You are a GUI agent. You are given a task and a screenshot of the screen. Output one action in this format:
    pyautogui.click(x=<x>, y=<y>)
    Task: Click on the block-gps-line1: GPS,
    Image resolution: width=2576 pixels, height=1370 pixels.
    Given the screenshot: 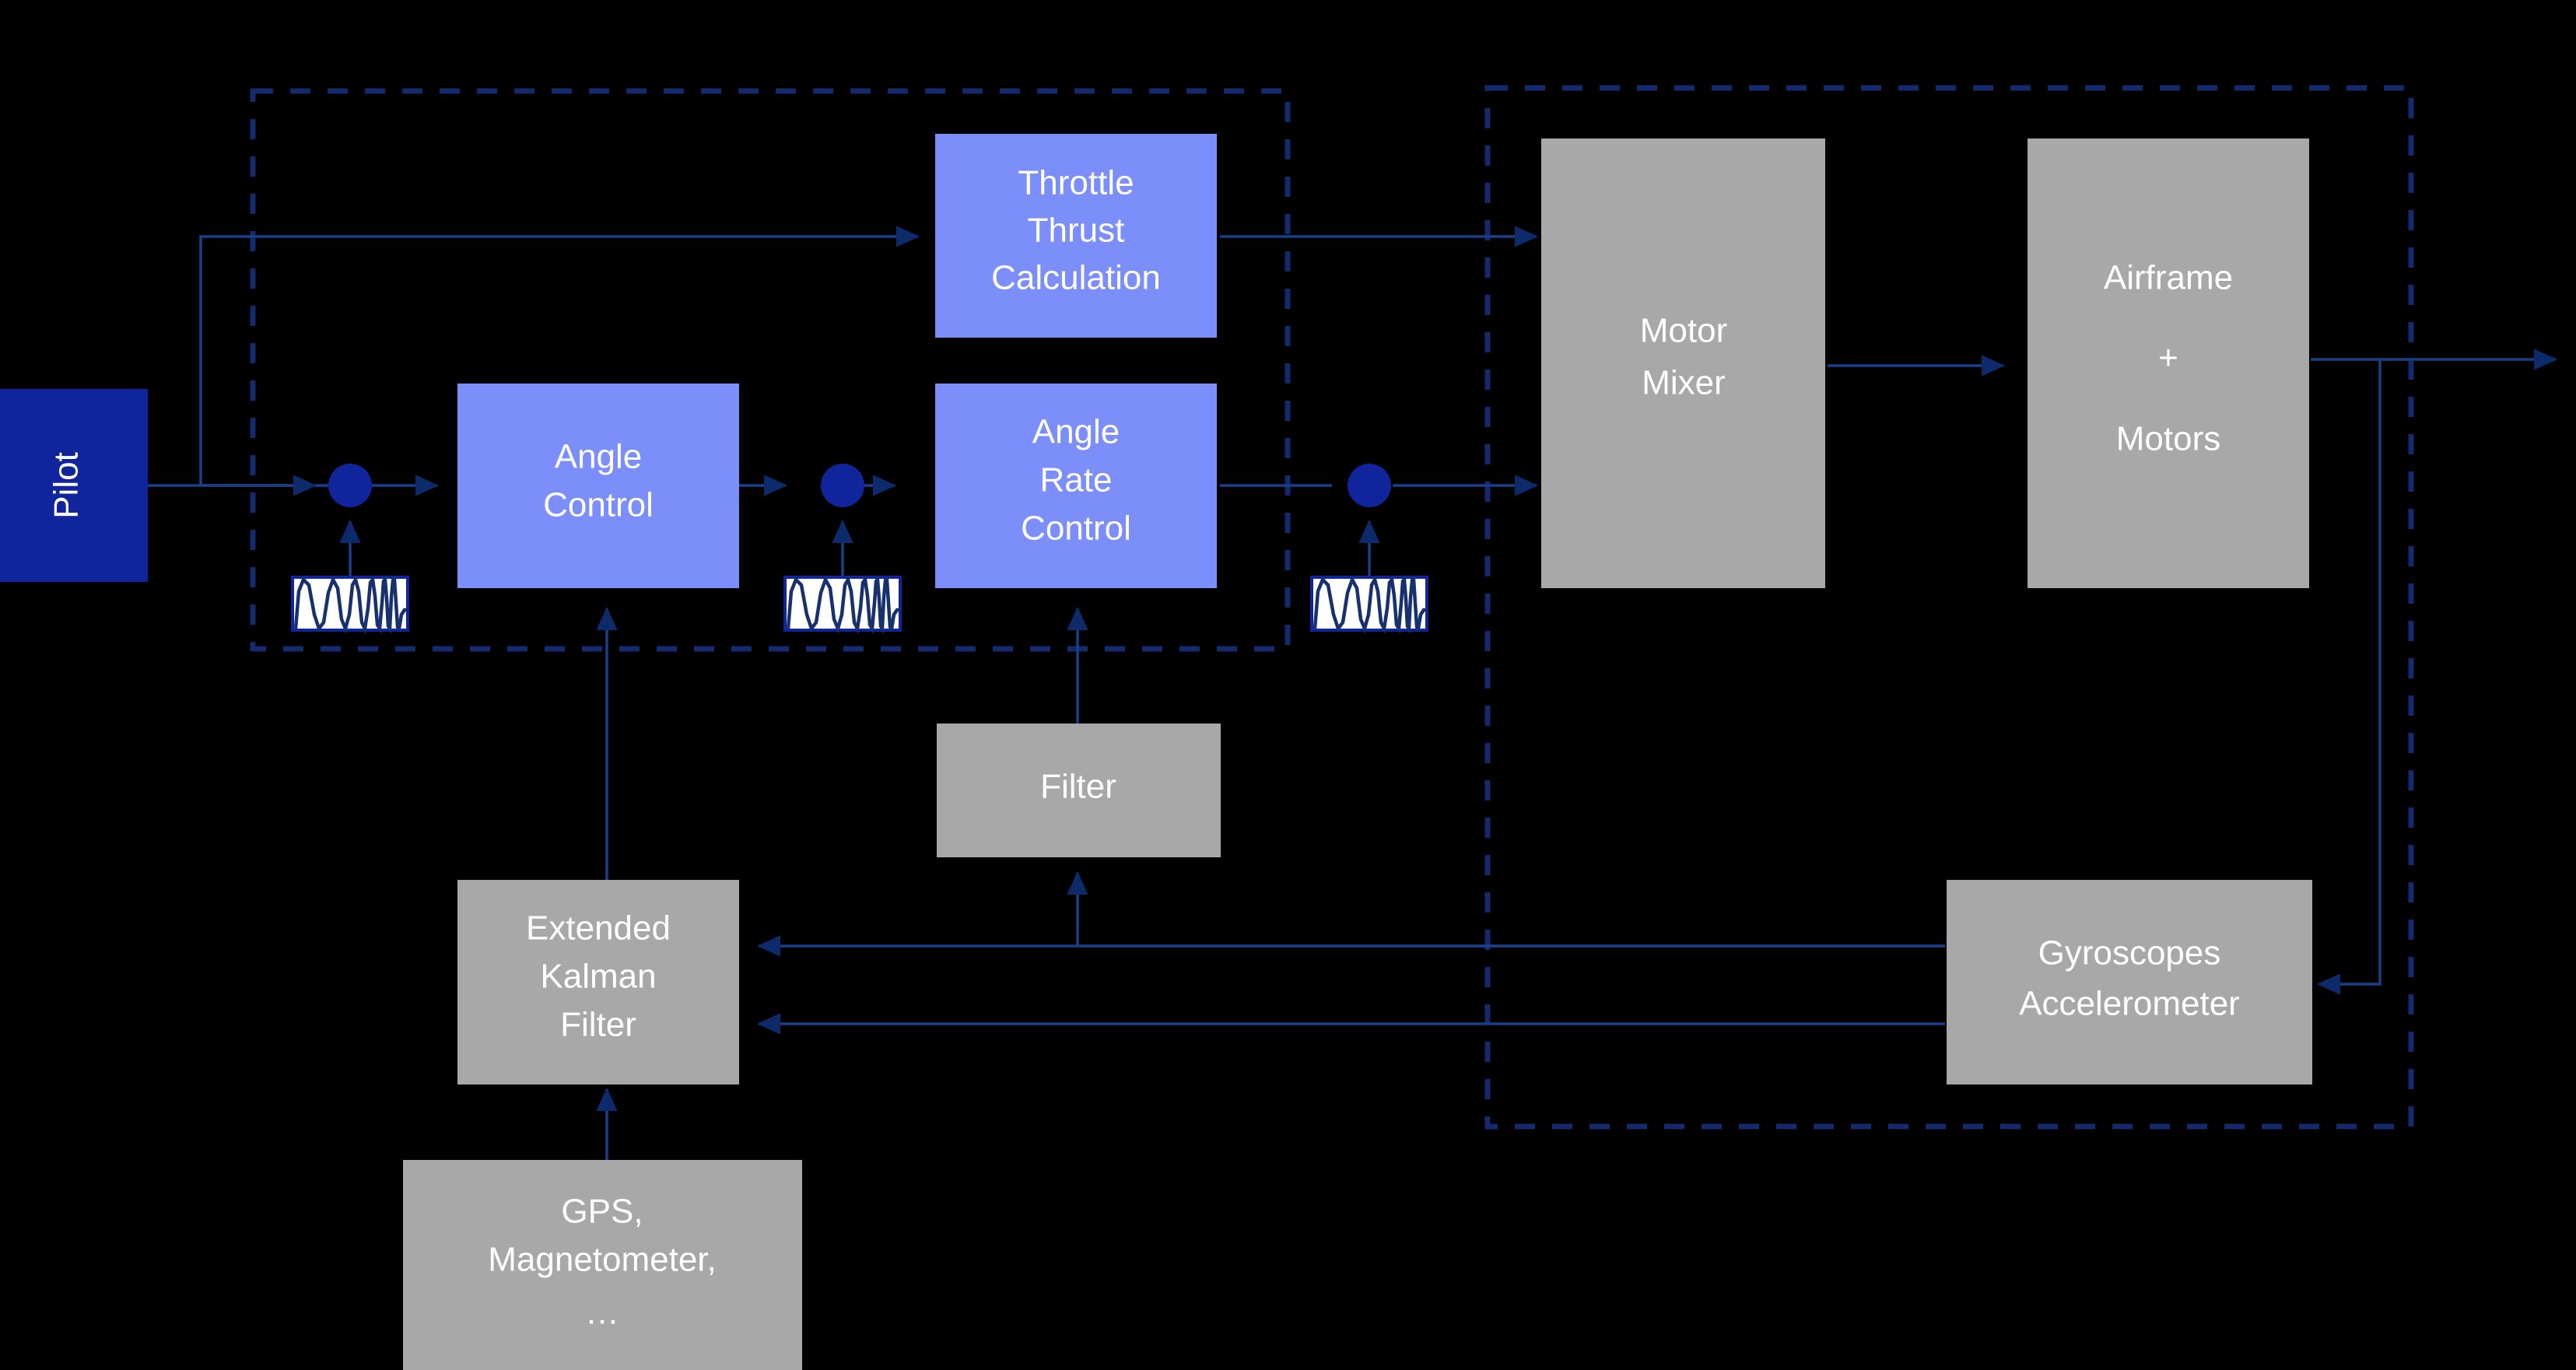 What is the action you would take?
    pyautogui.click(x=602, y=1212)
    